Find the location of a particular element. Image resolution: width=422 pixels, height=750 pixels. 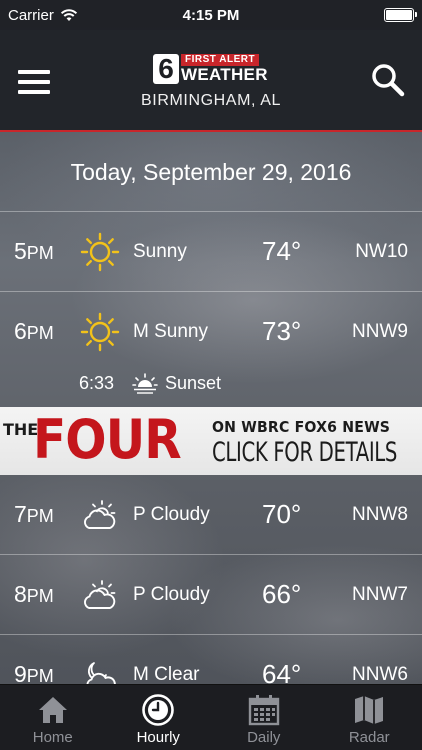

hamburger-menu-icon is located at coordinates (34, 72).